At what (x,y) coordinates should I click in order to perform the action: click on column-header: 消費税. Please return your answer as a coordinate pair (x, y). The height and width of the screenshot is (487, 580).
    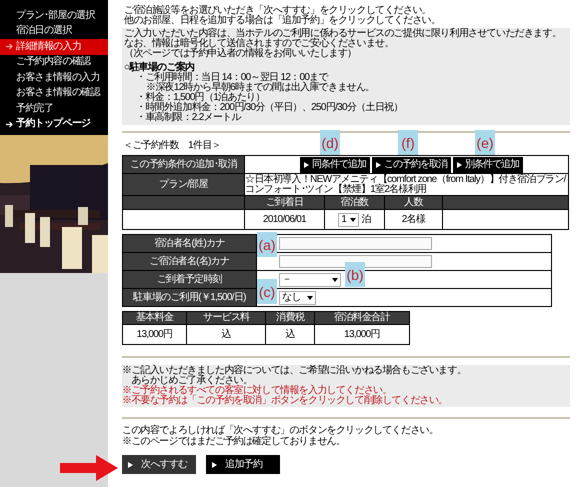
    Looking at the image, I should click on (290, 318).